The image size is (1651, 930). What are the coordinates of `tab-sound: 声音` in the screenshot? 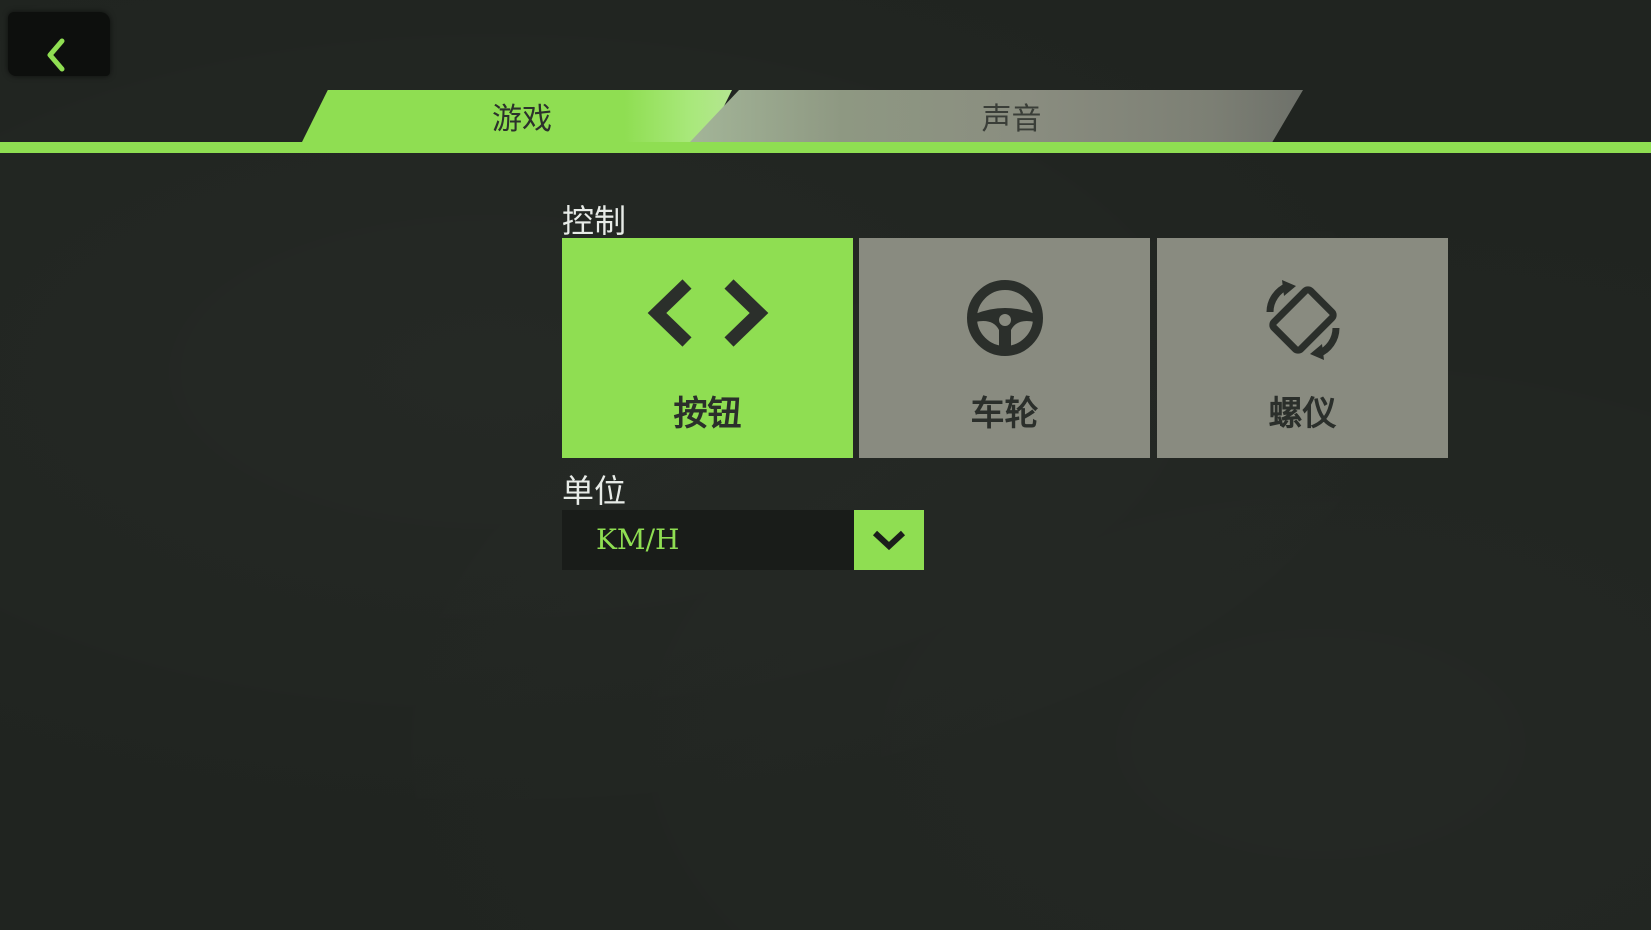 It's located at (996, 116).